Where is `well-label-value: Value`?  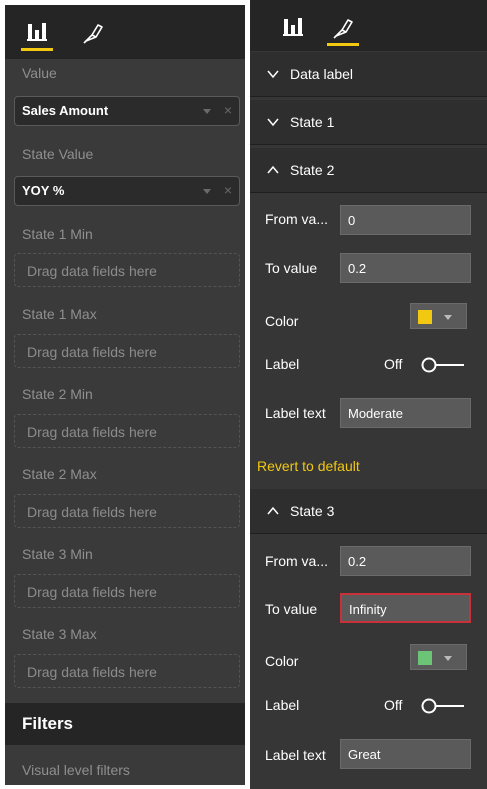 well-label-value: Value is located at coordinates (39, 73).